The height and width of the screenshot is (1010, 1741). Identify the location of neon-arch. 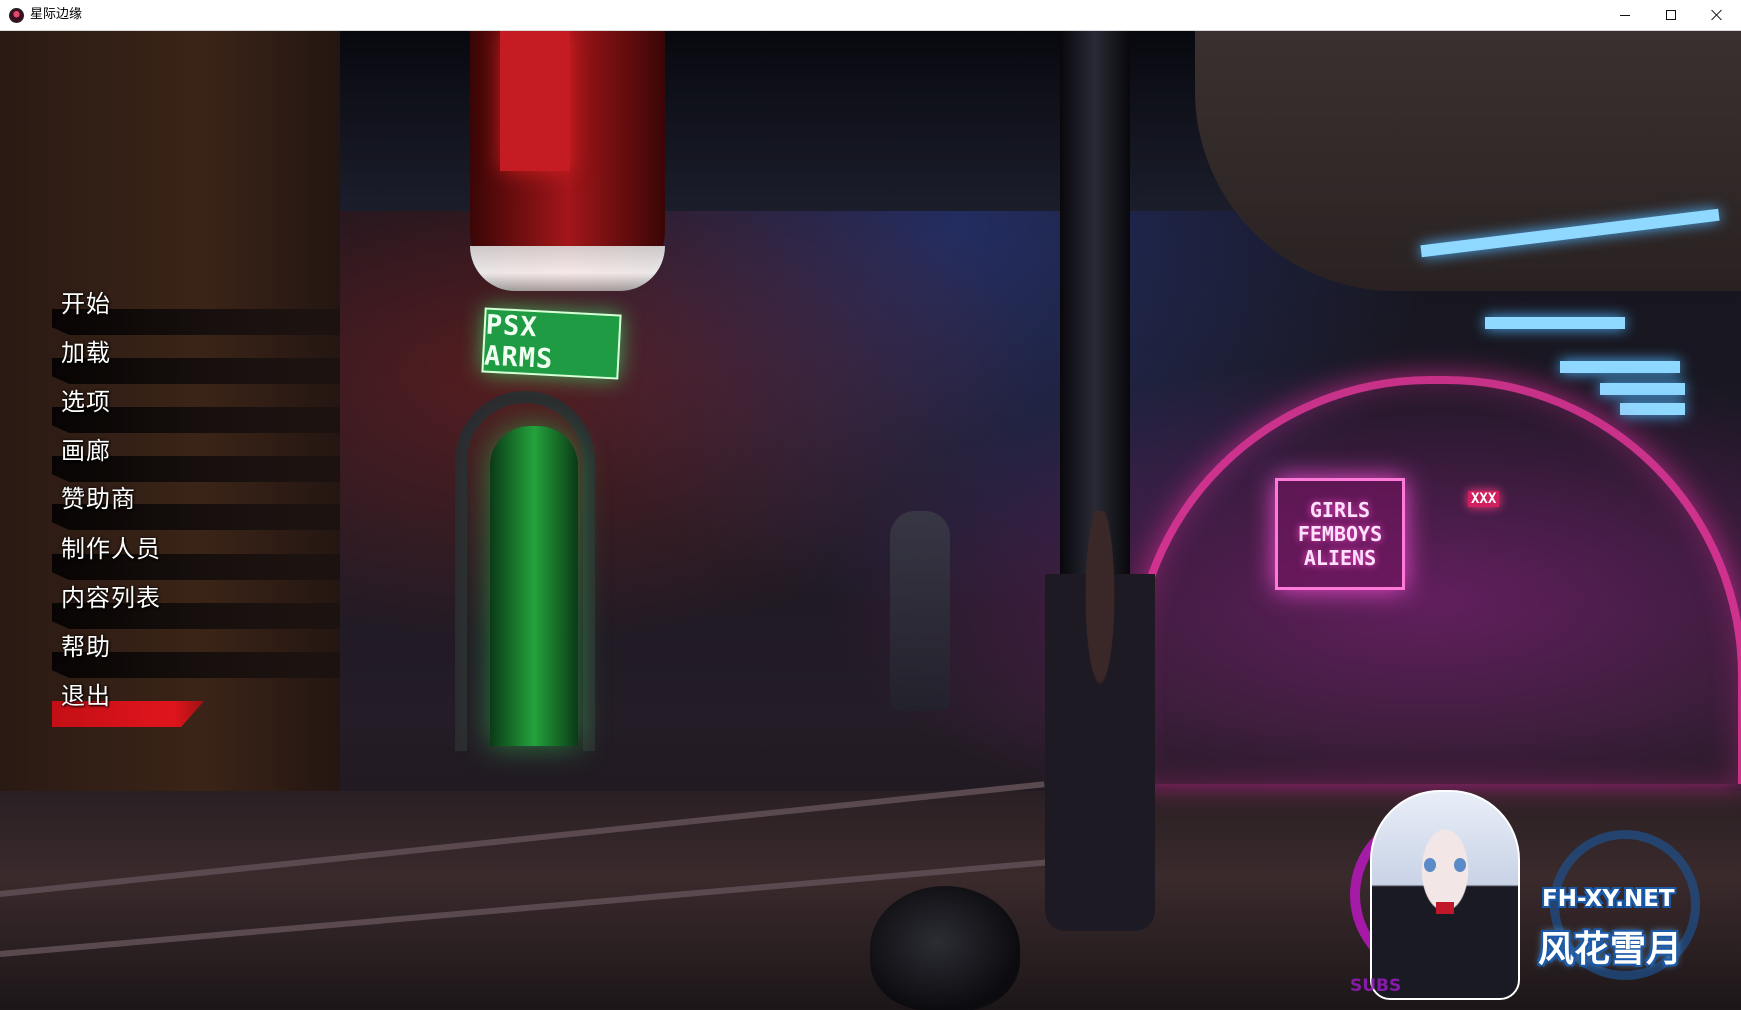
(1435, 580).